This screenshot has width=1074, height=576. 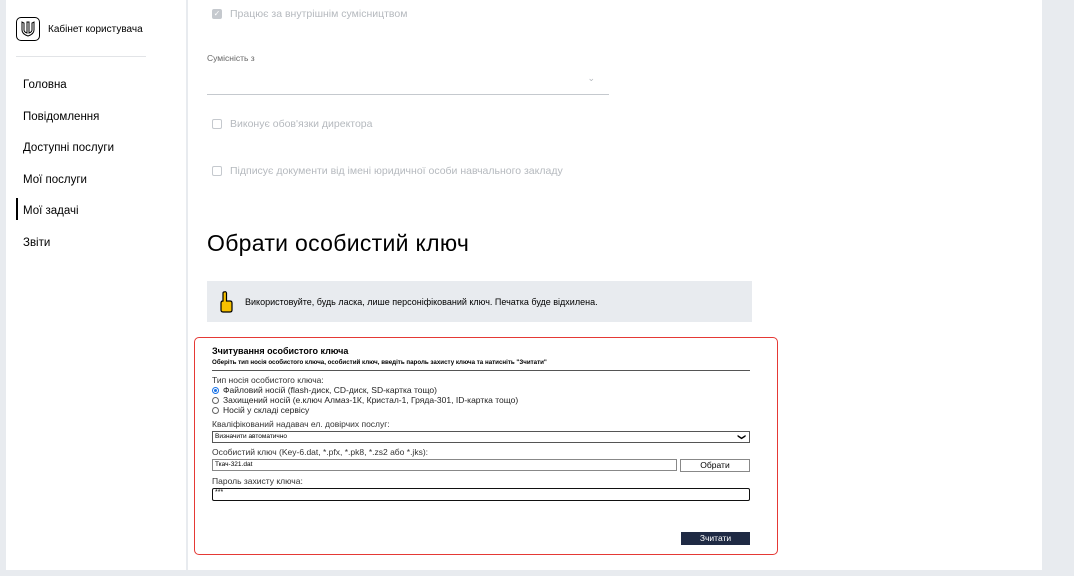 I want to click on internal-combination-label: Працює за внутрішнім сумісництвом, so click(x=319, y=14).